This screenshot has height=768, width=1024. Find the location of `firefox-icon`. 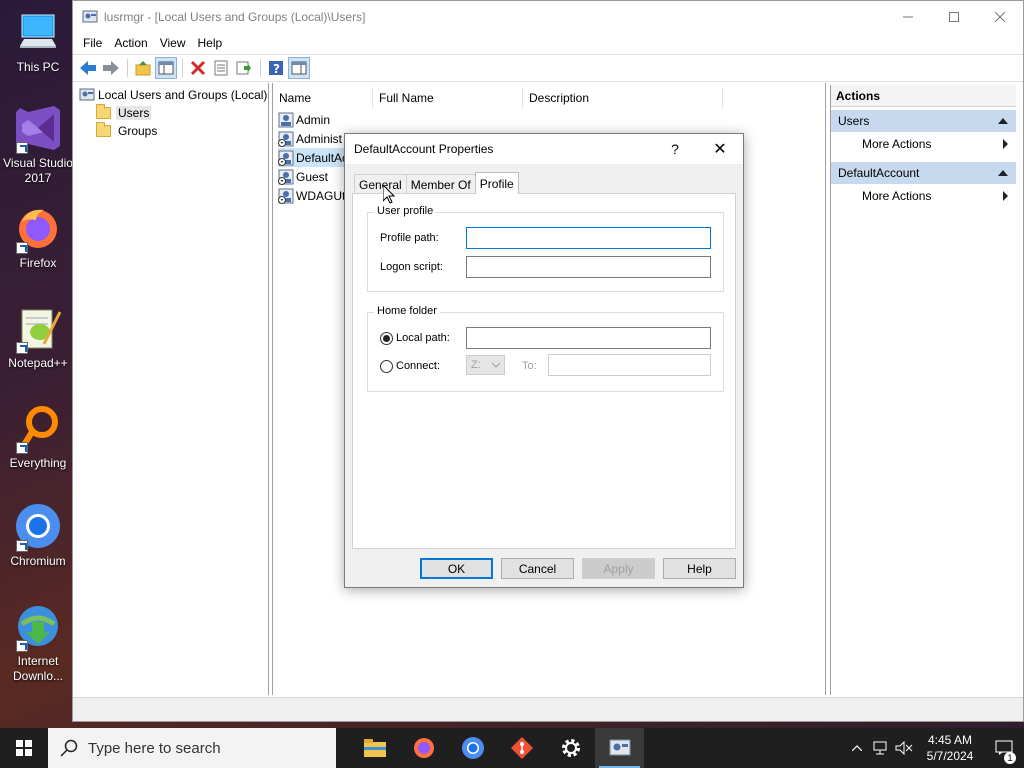

firefox-icon is located at coordinates (423, 748).